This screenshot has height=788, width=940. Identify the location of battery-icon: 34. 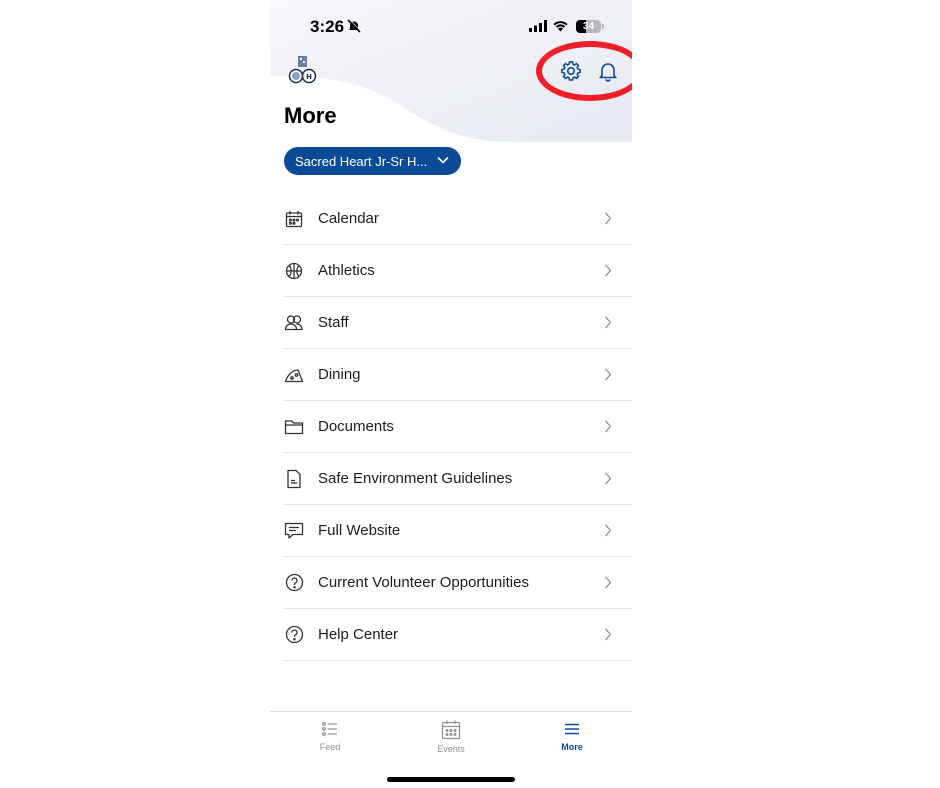
(588, 26).